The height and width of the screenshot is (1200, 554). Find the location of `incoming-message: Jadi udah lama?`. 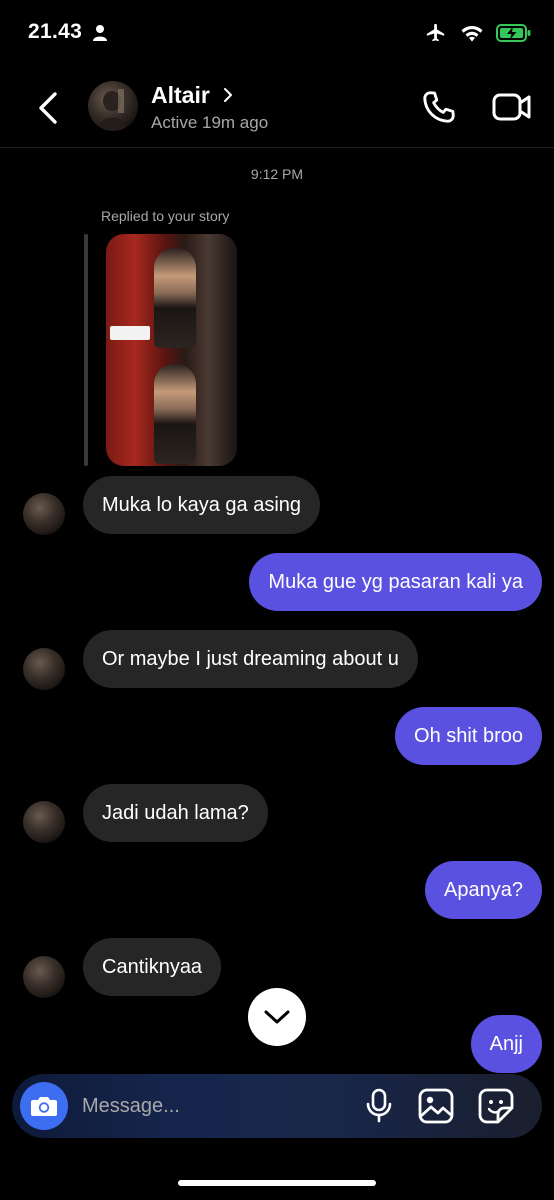

incoming-message: Jadi udah lama? is located at coordinates (175, 813).